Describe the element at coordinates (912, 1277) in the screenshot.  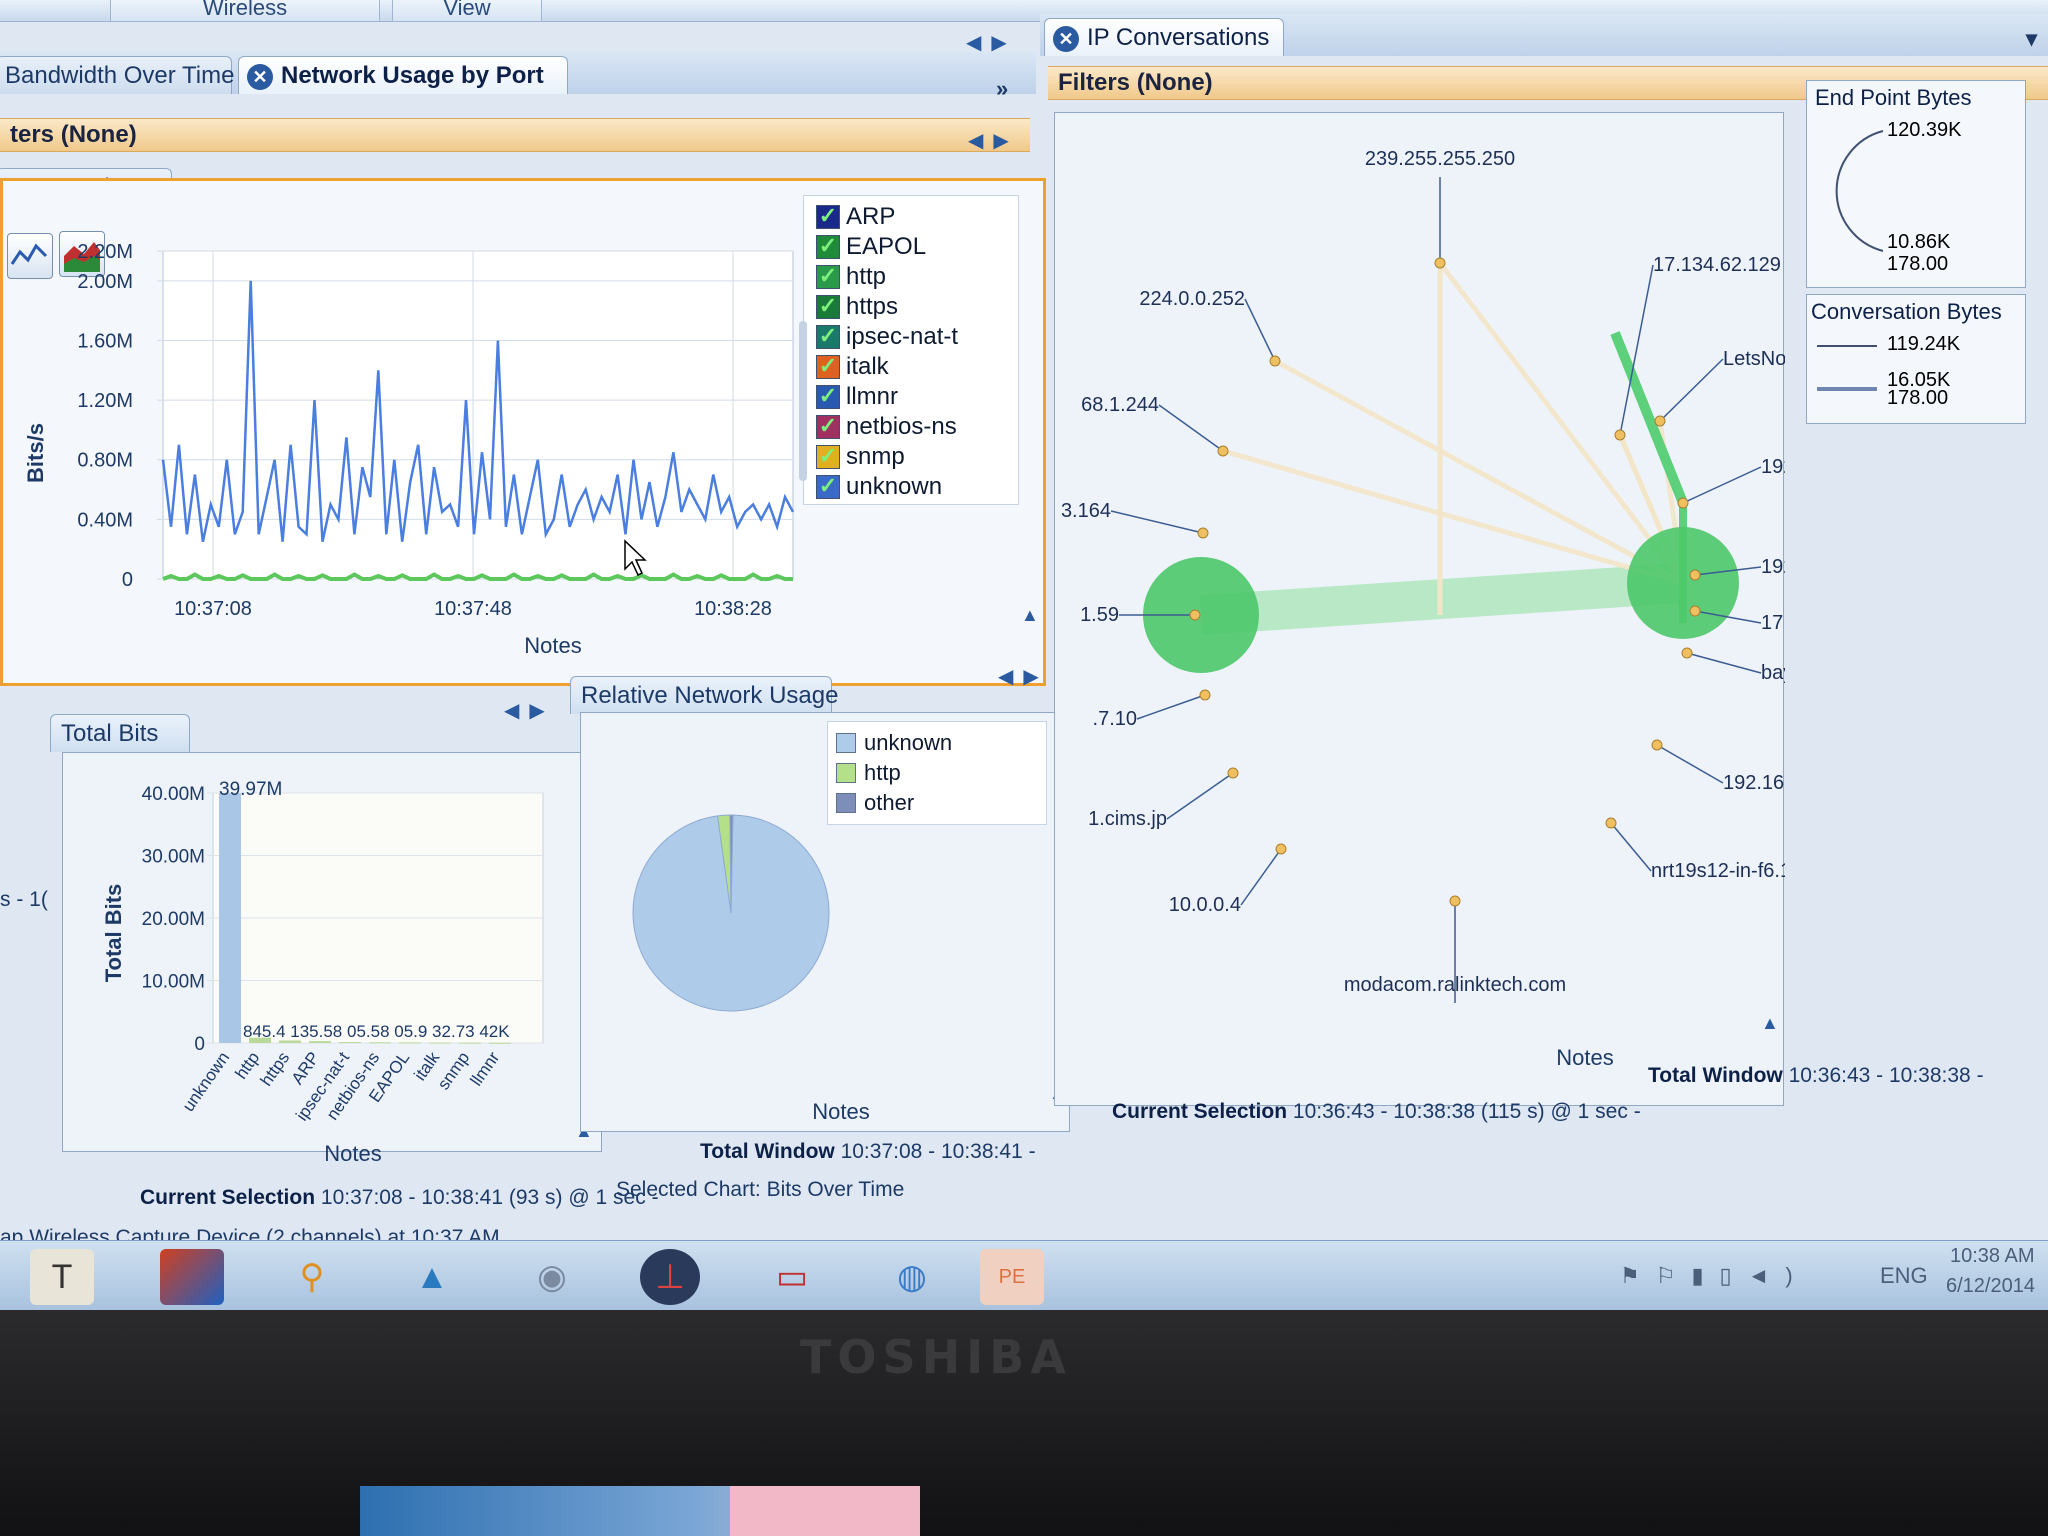
I see `globe-icon: ◍` at that location.